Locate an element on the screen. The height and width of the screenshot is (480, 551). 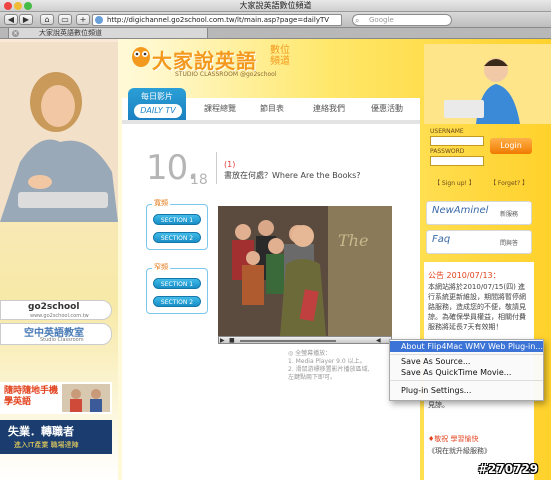
new-service-cn: 新服務 is located at coordinates (509, 214).